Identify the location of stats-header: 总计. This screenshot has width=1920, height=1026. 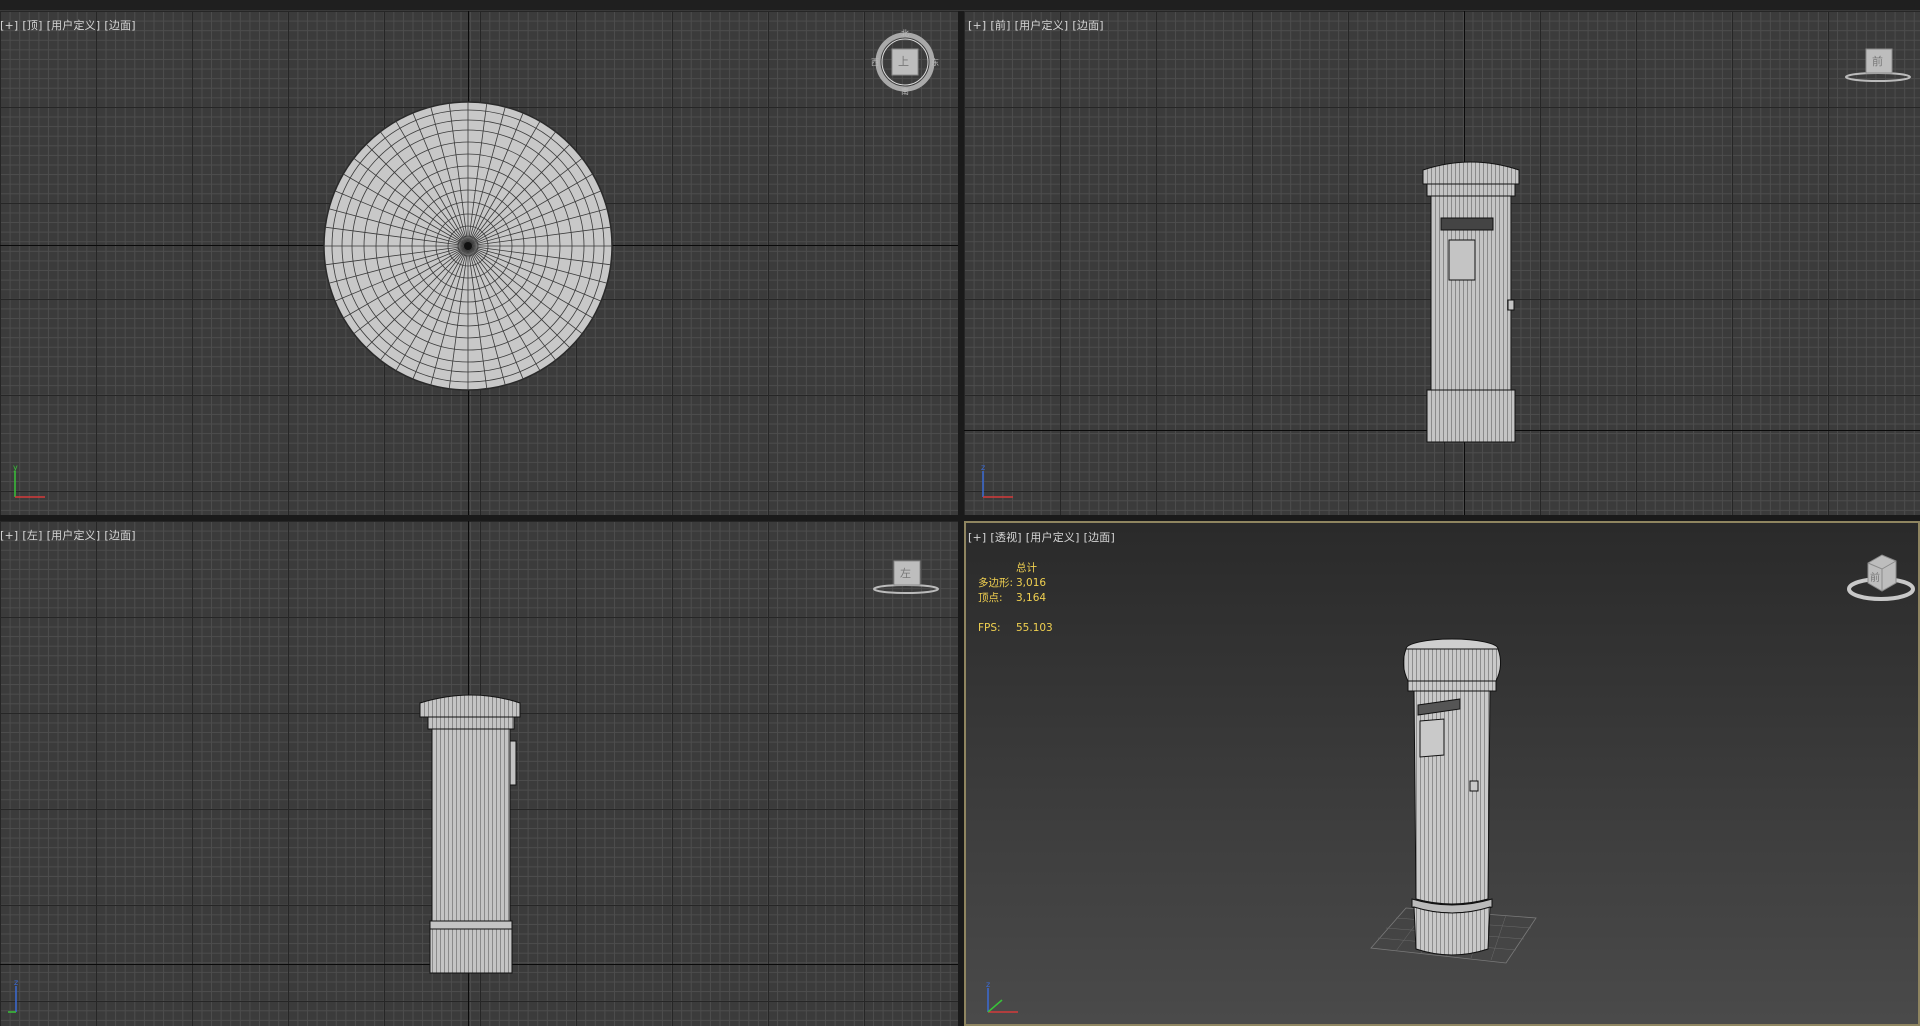
(1026, 568).